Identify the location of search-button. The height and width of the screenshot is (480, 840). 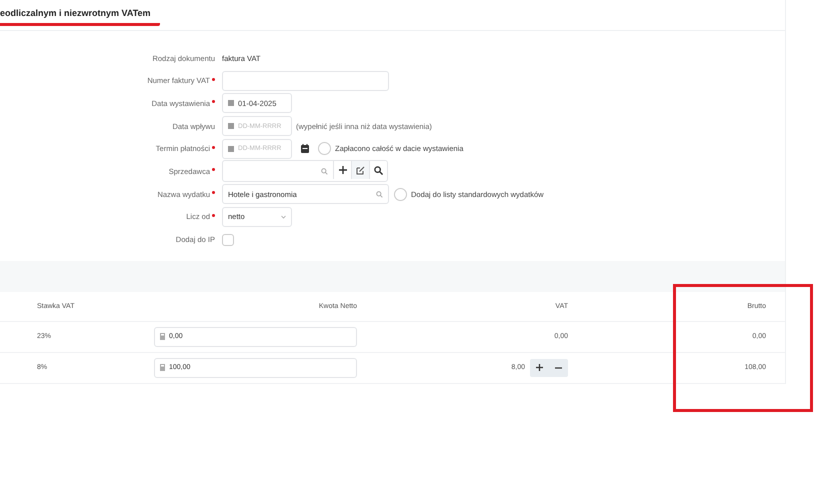
(378, 170).